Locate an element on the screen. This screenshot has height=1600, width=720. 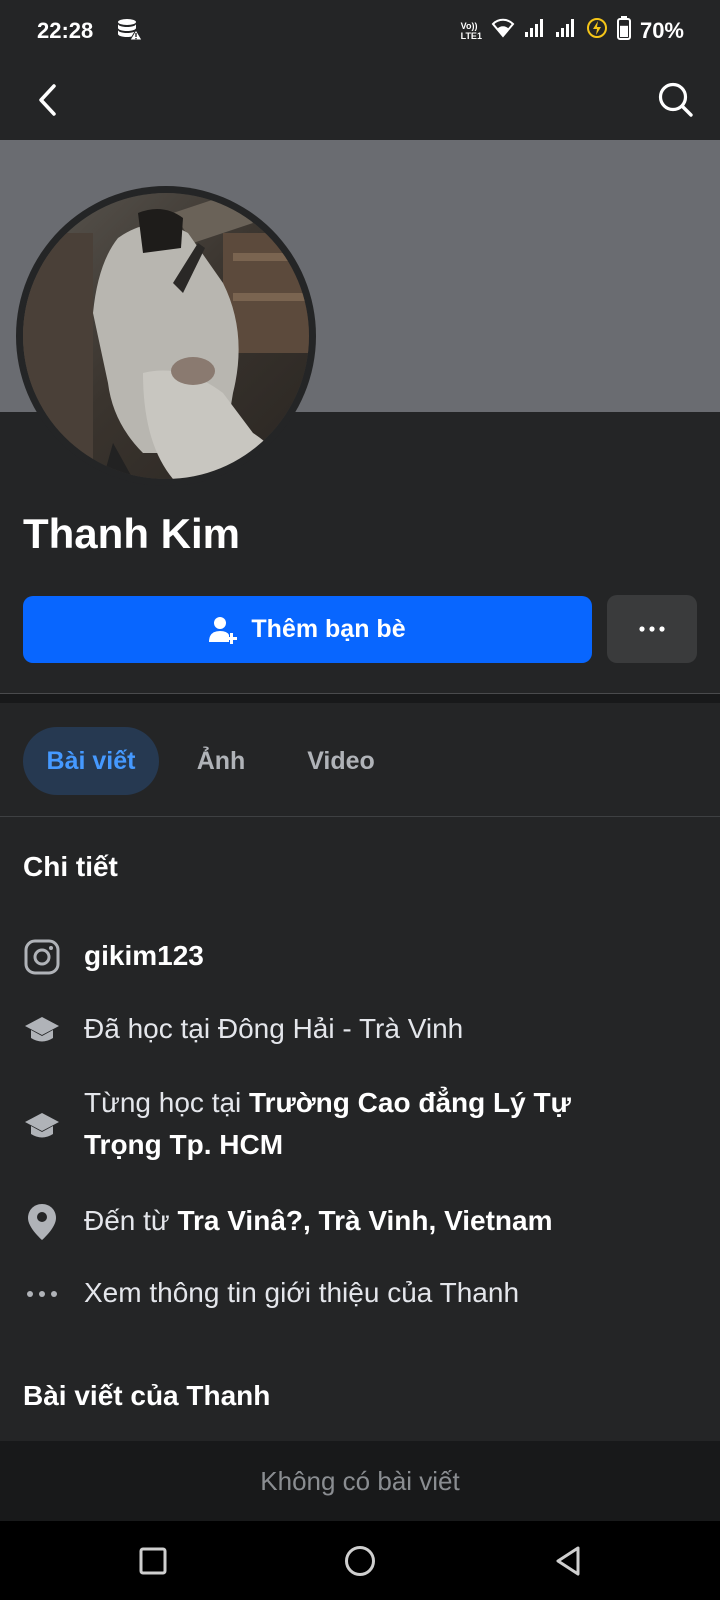
add-friend-button: Thêm bạn bè is located at coordinates (307, 629).